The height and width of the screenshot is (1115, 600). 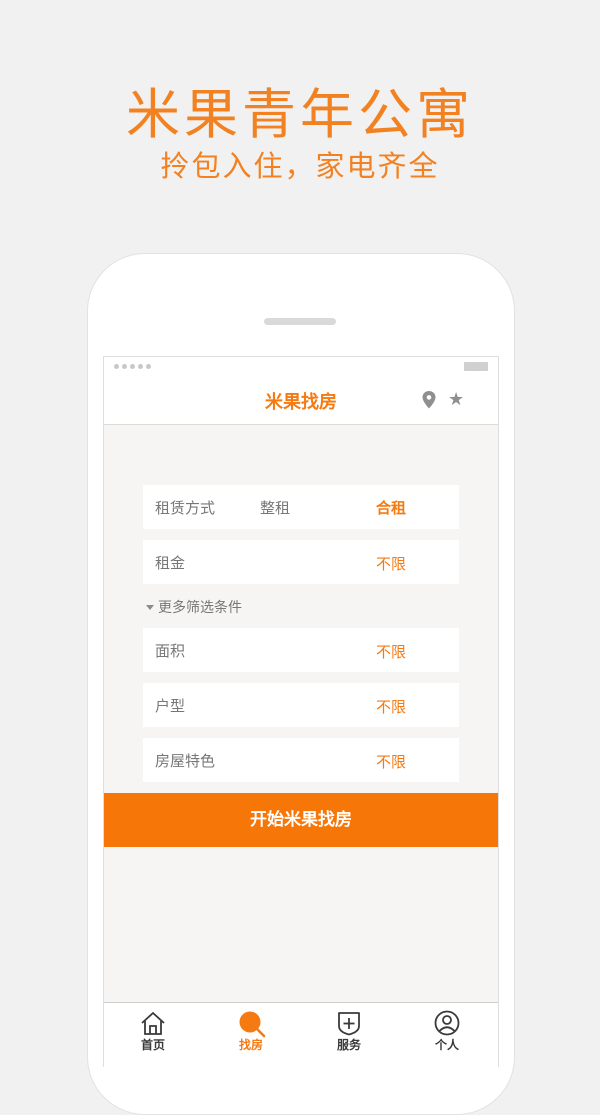 I want to click on filter-label: 面积, so click(x=170, y=651).